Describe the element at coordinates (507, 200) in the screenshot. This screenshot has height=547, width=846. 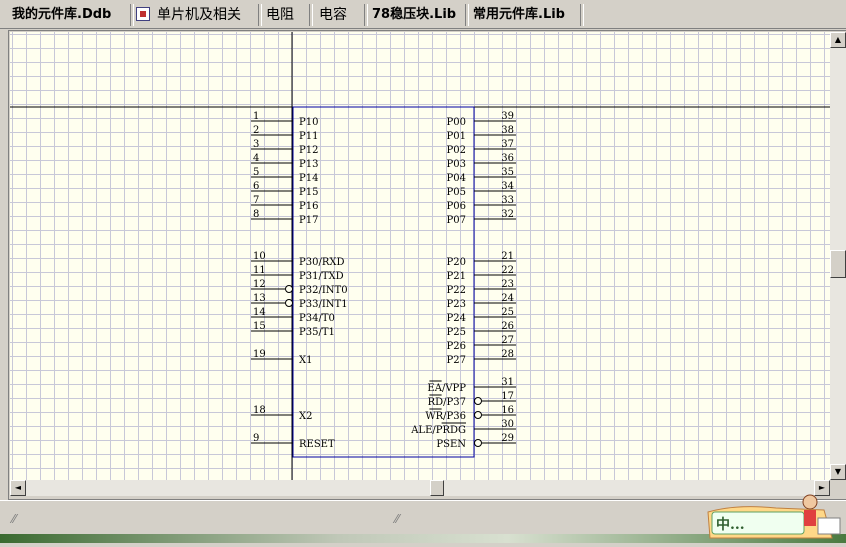
I see `pin-number: 33` at that location.